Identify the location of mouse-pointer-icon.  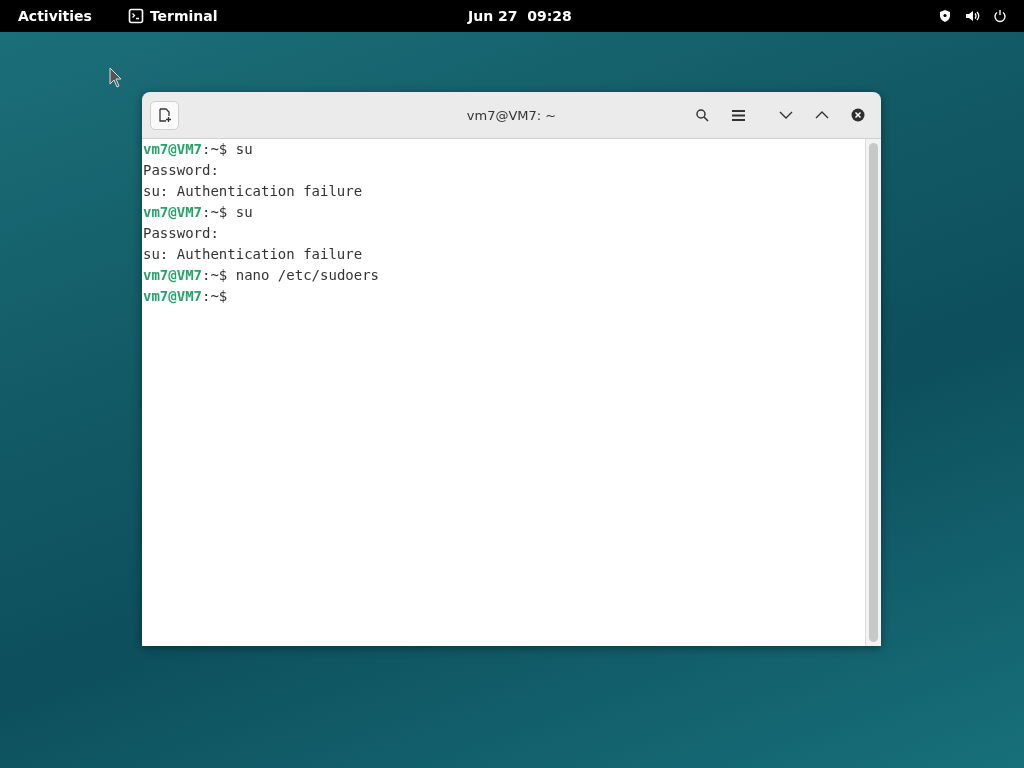
(116, 77).